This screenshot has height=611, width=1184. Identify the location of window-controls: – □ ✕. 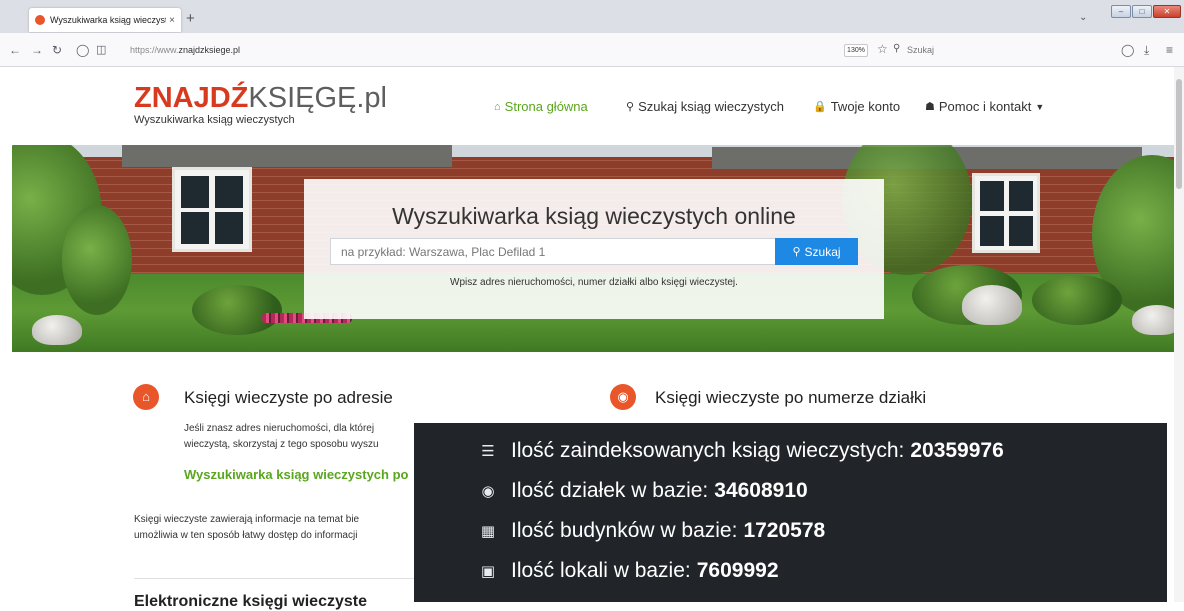
(1146, 11).